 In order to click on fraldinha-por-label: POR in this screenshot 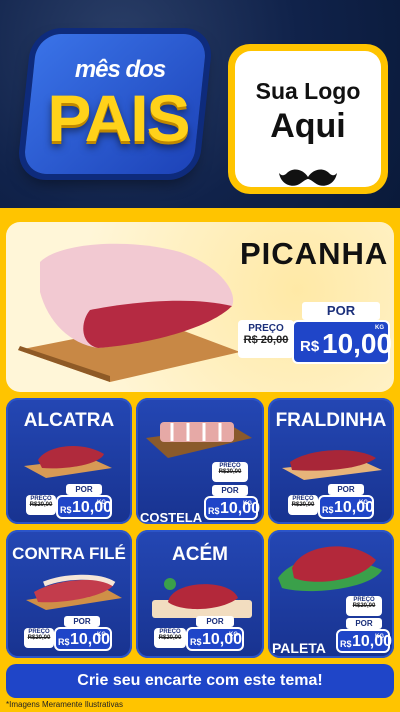, I will do `click(346, 489)`.